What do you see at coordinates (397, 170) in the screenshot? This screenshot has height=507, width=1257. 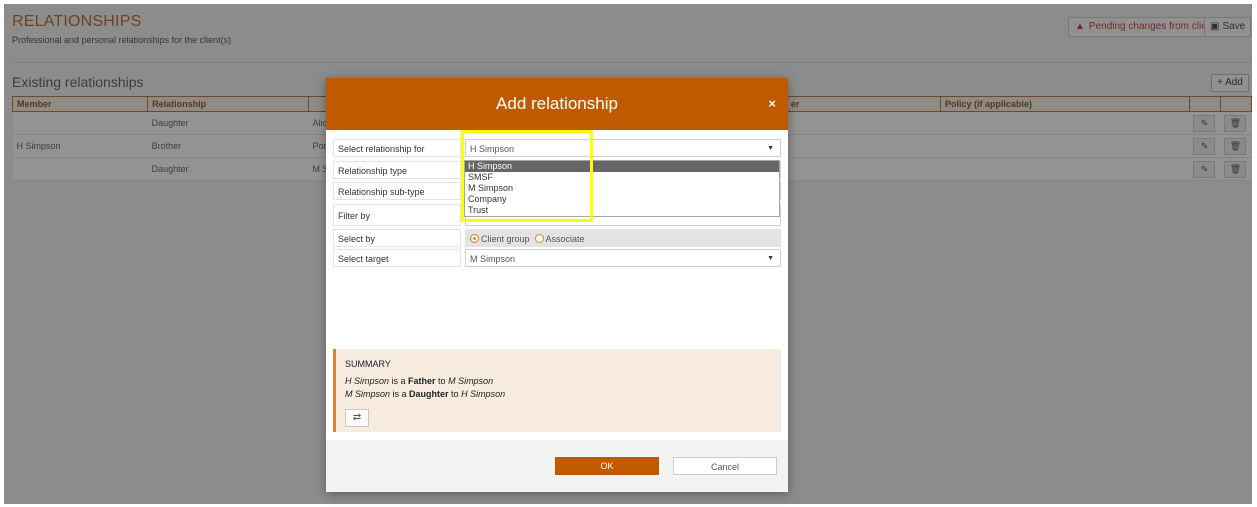 I see `relationship-type-label: Relationship type` at bounding box center [397, 170].